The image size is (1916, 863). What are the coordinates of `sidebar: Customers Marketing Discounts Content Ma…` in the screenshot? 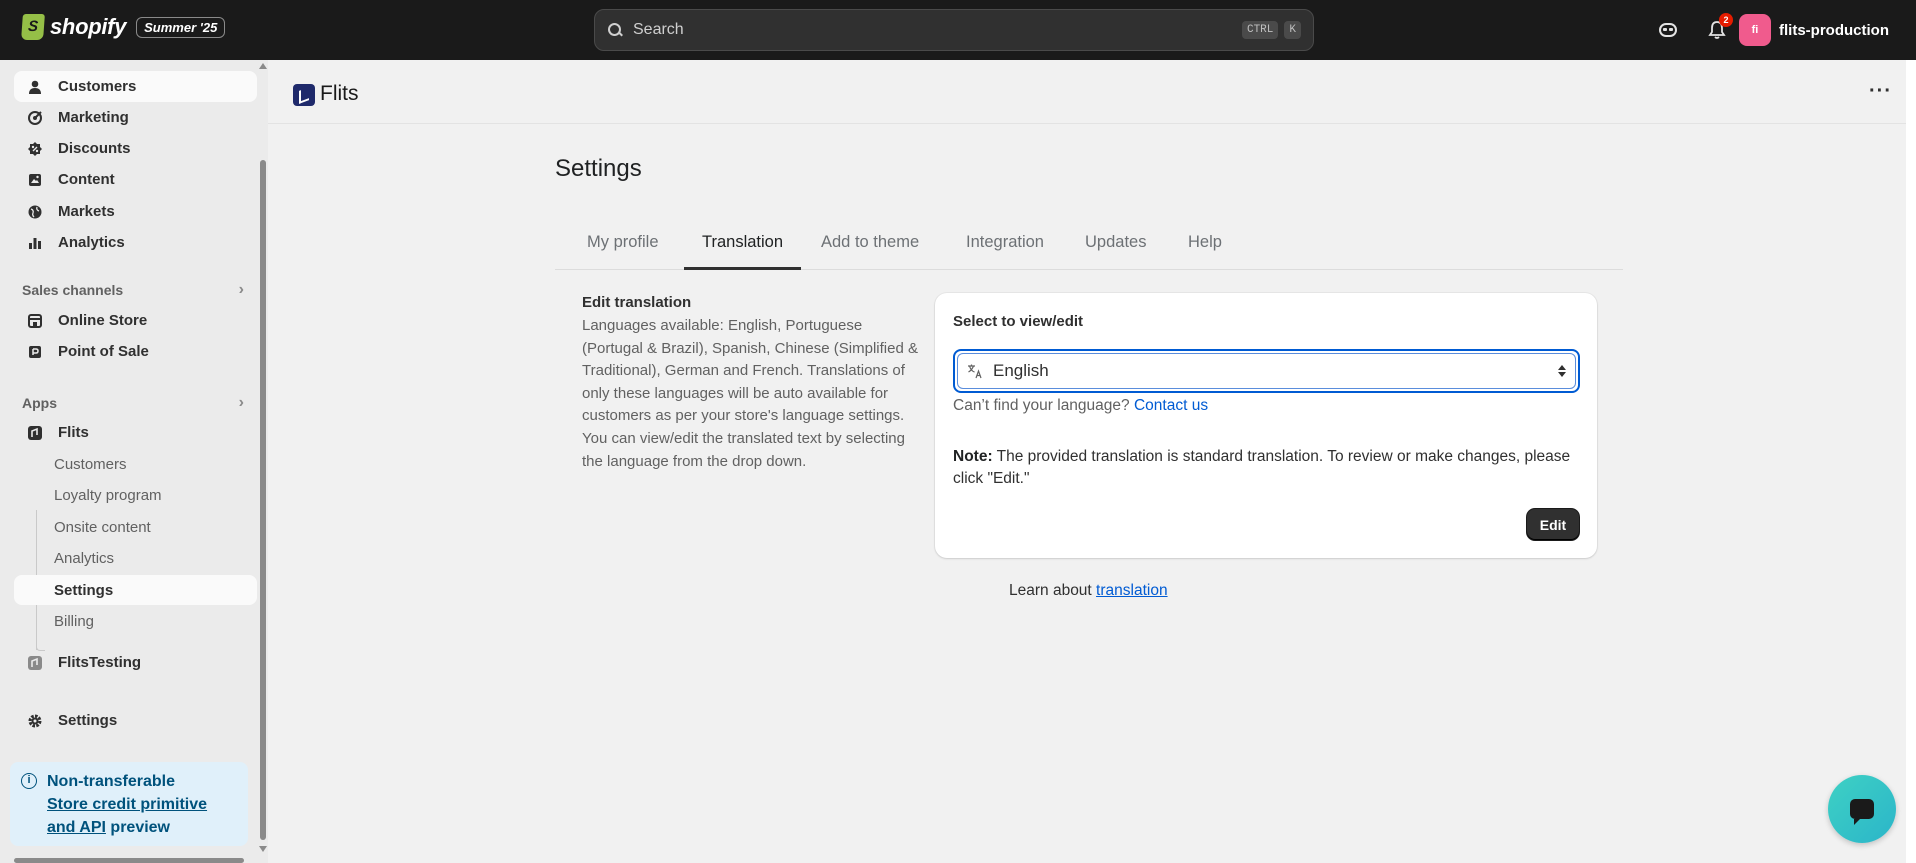 It's located at (134, 461).